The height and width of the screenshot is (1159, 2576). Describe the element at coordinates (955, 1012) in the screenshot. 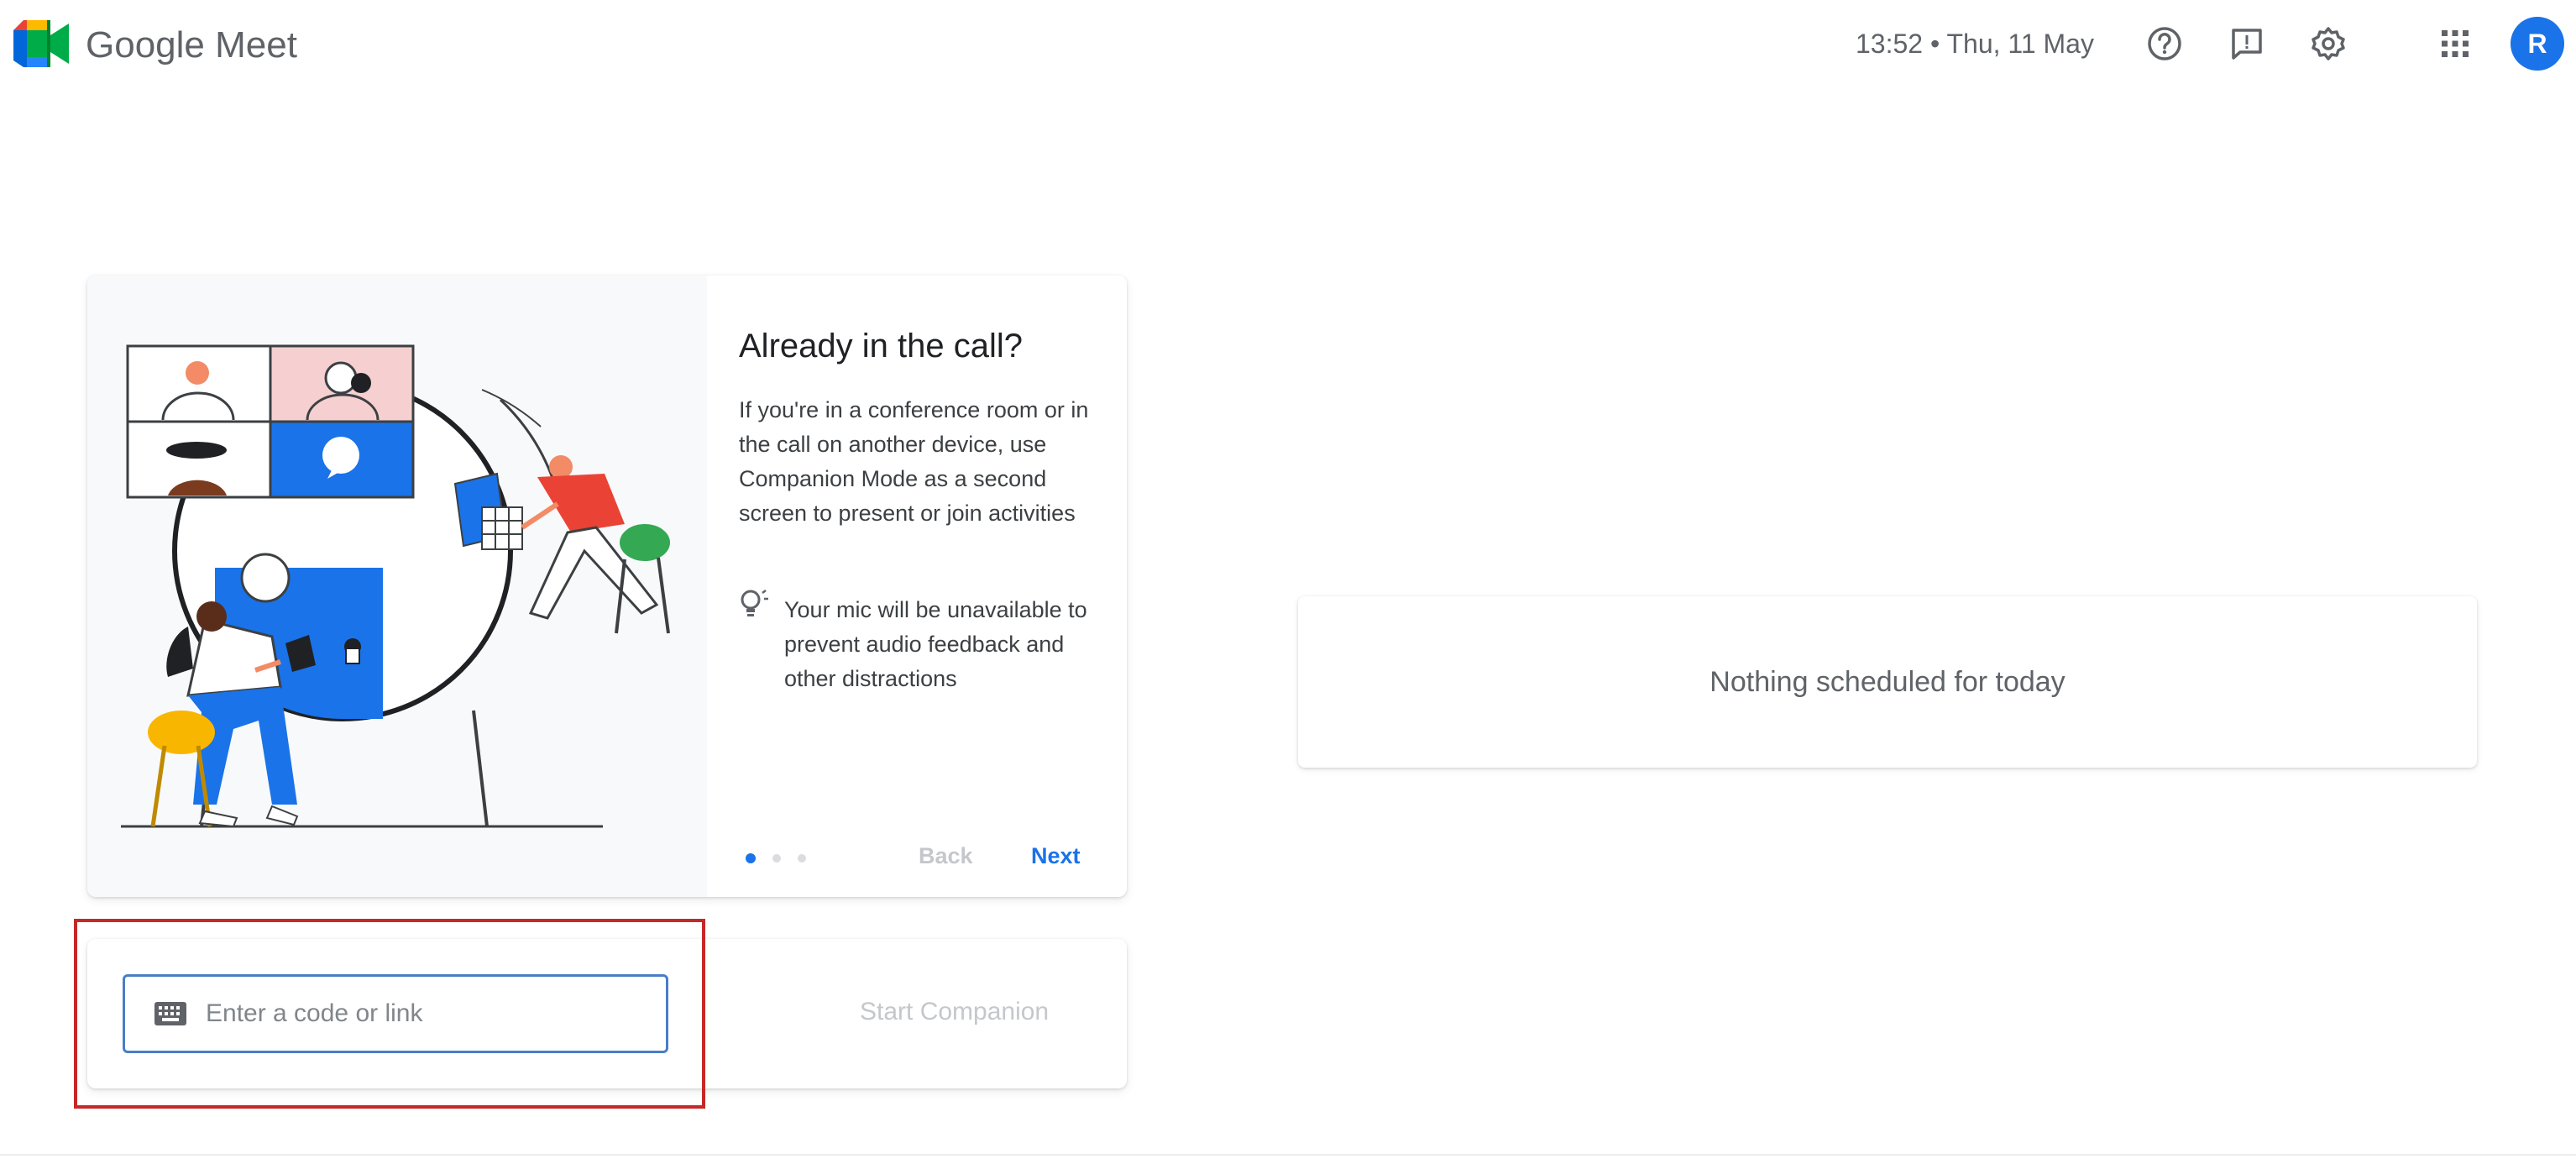

I see `start-companion-button: Start Companion` at that location.